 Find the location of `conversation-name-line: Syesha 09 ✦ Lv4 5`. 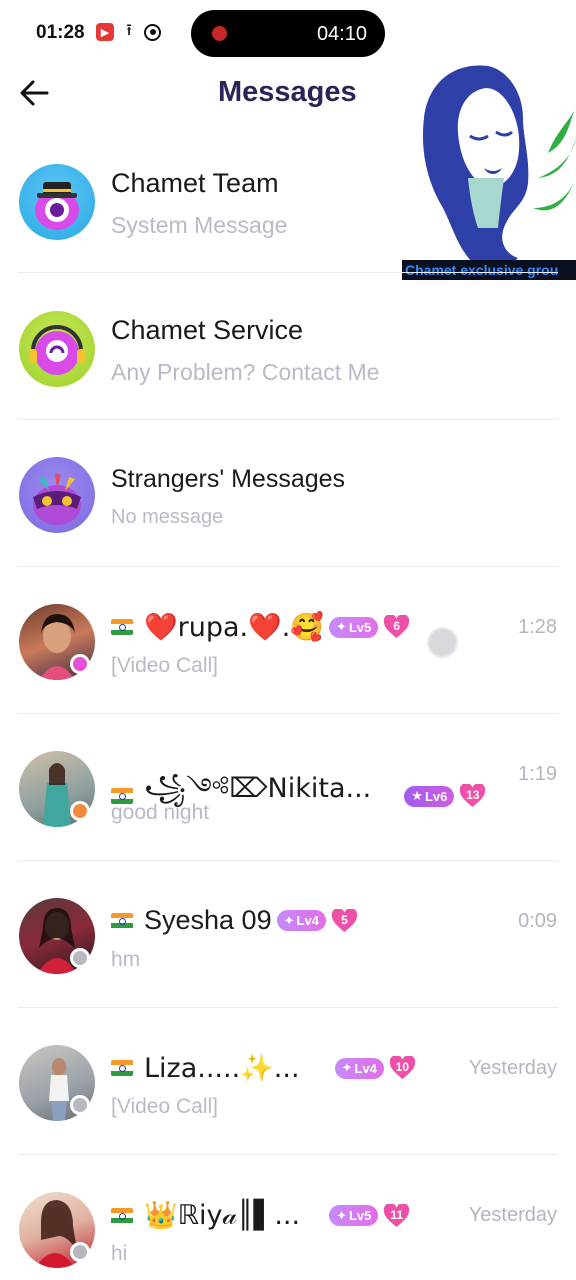

conversation-name-line: Syesha 09 ✦ Lv4 5 is located at coordinates (234, 920).